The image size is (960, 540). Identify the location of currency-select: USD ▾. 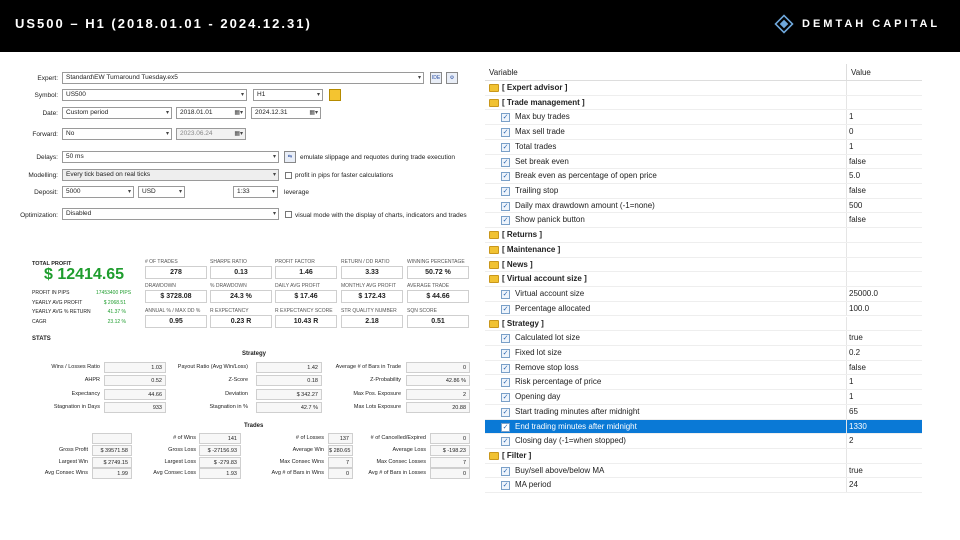
(161, 192).